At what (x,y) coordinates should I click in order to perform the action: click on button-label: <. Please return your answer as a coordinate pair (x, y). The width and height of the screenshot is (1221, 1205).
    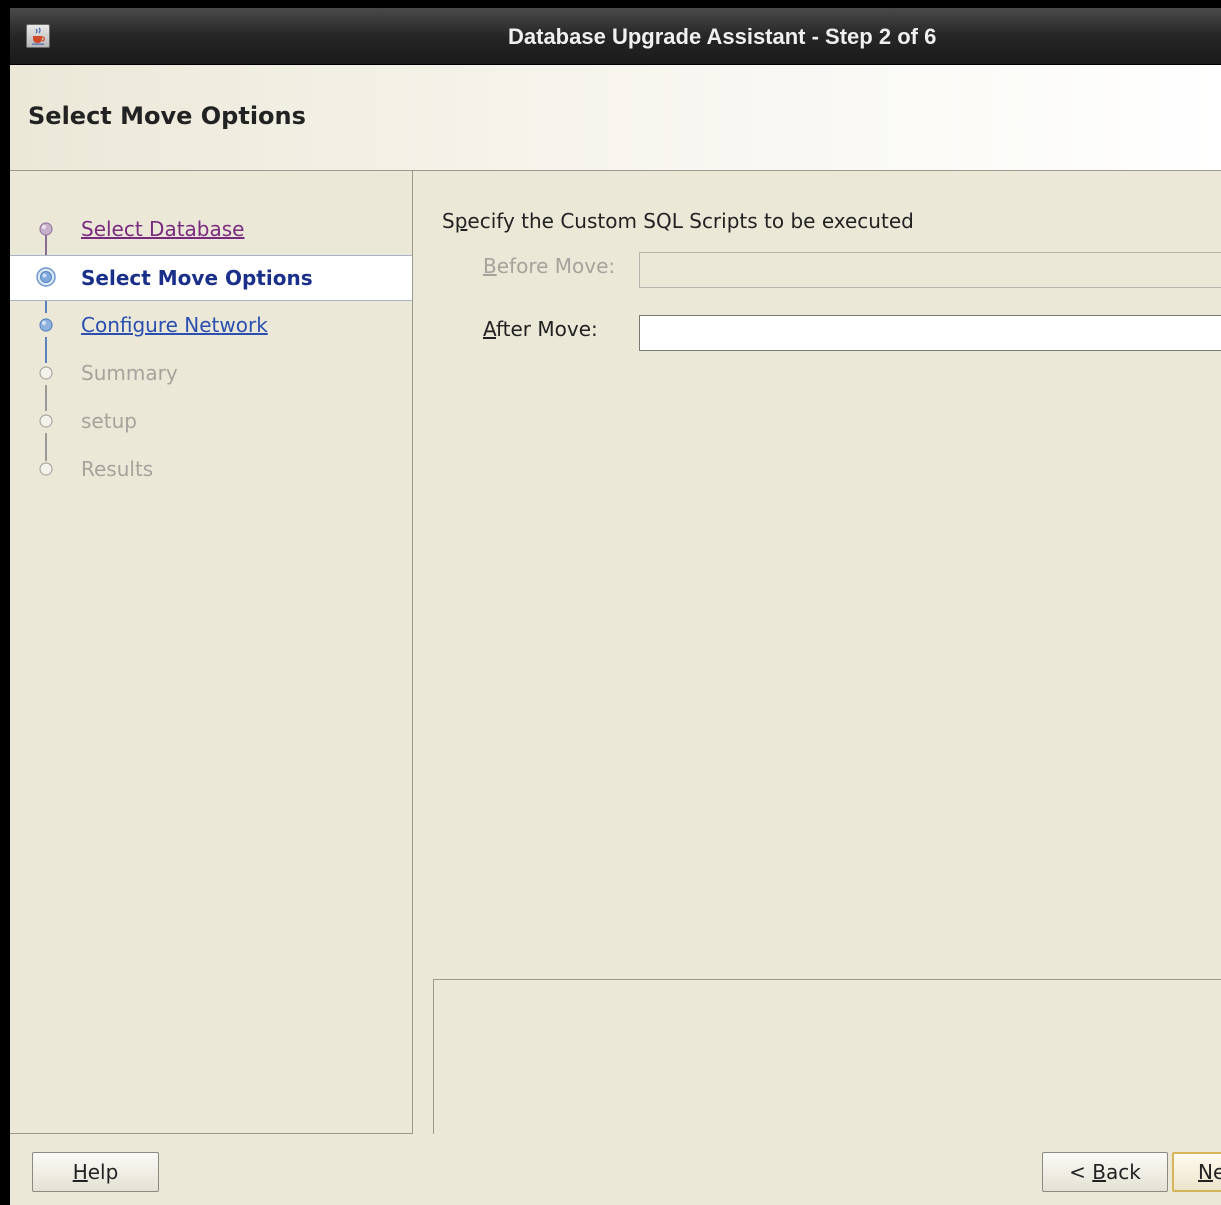
    Looking at the image, I should click on (1081, 1172).